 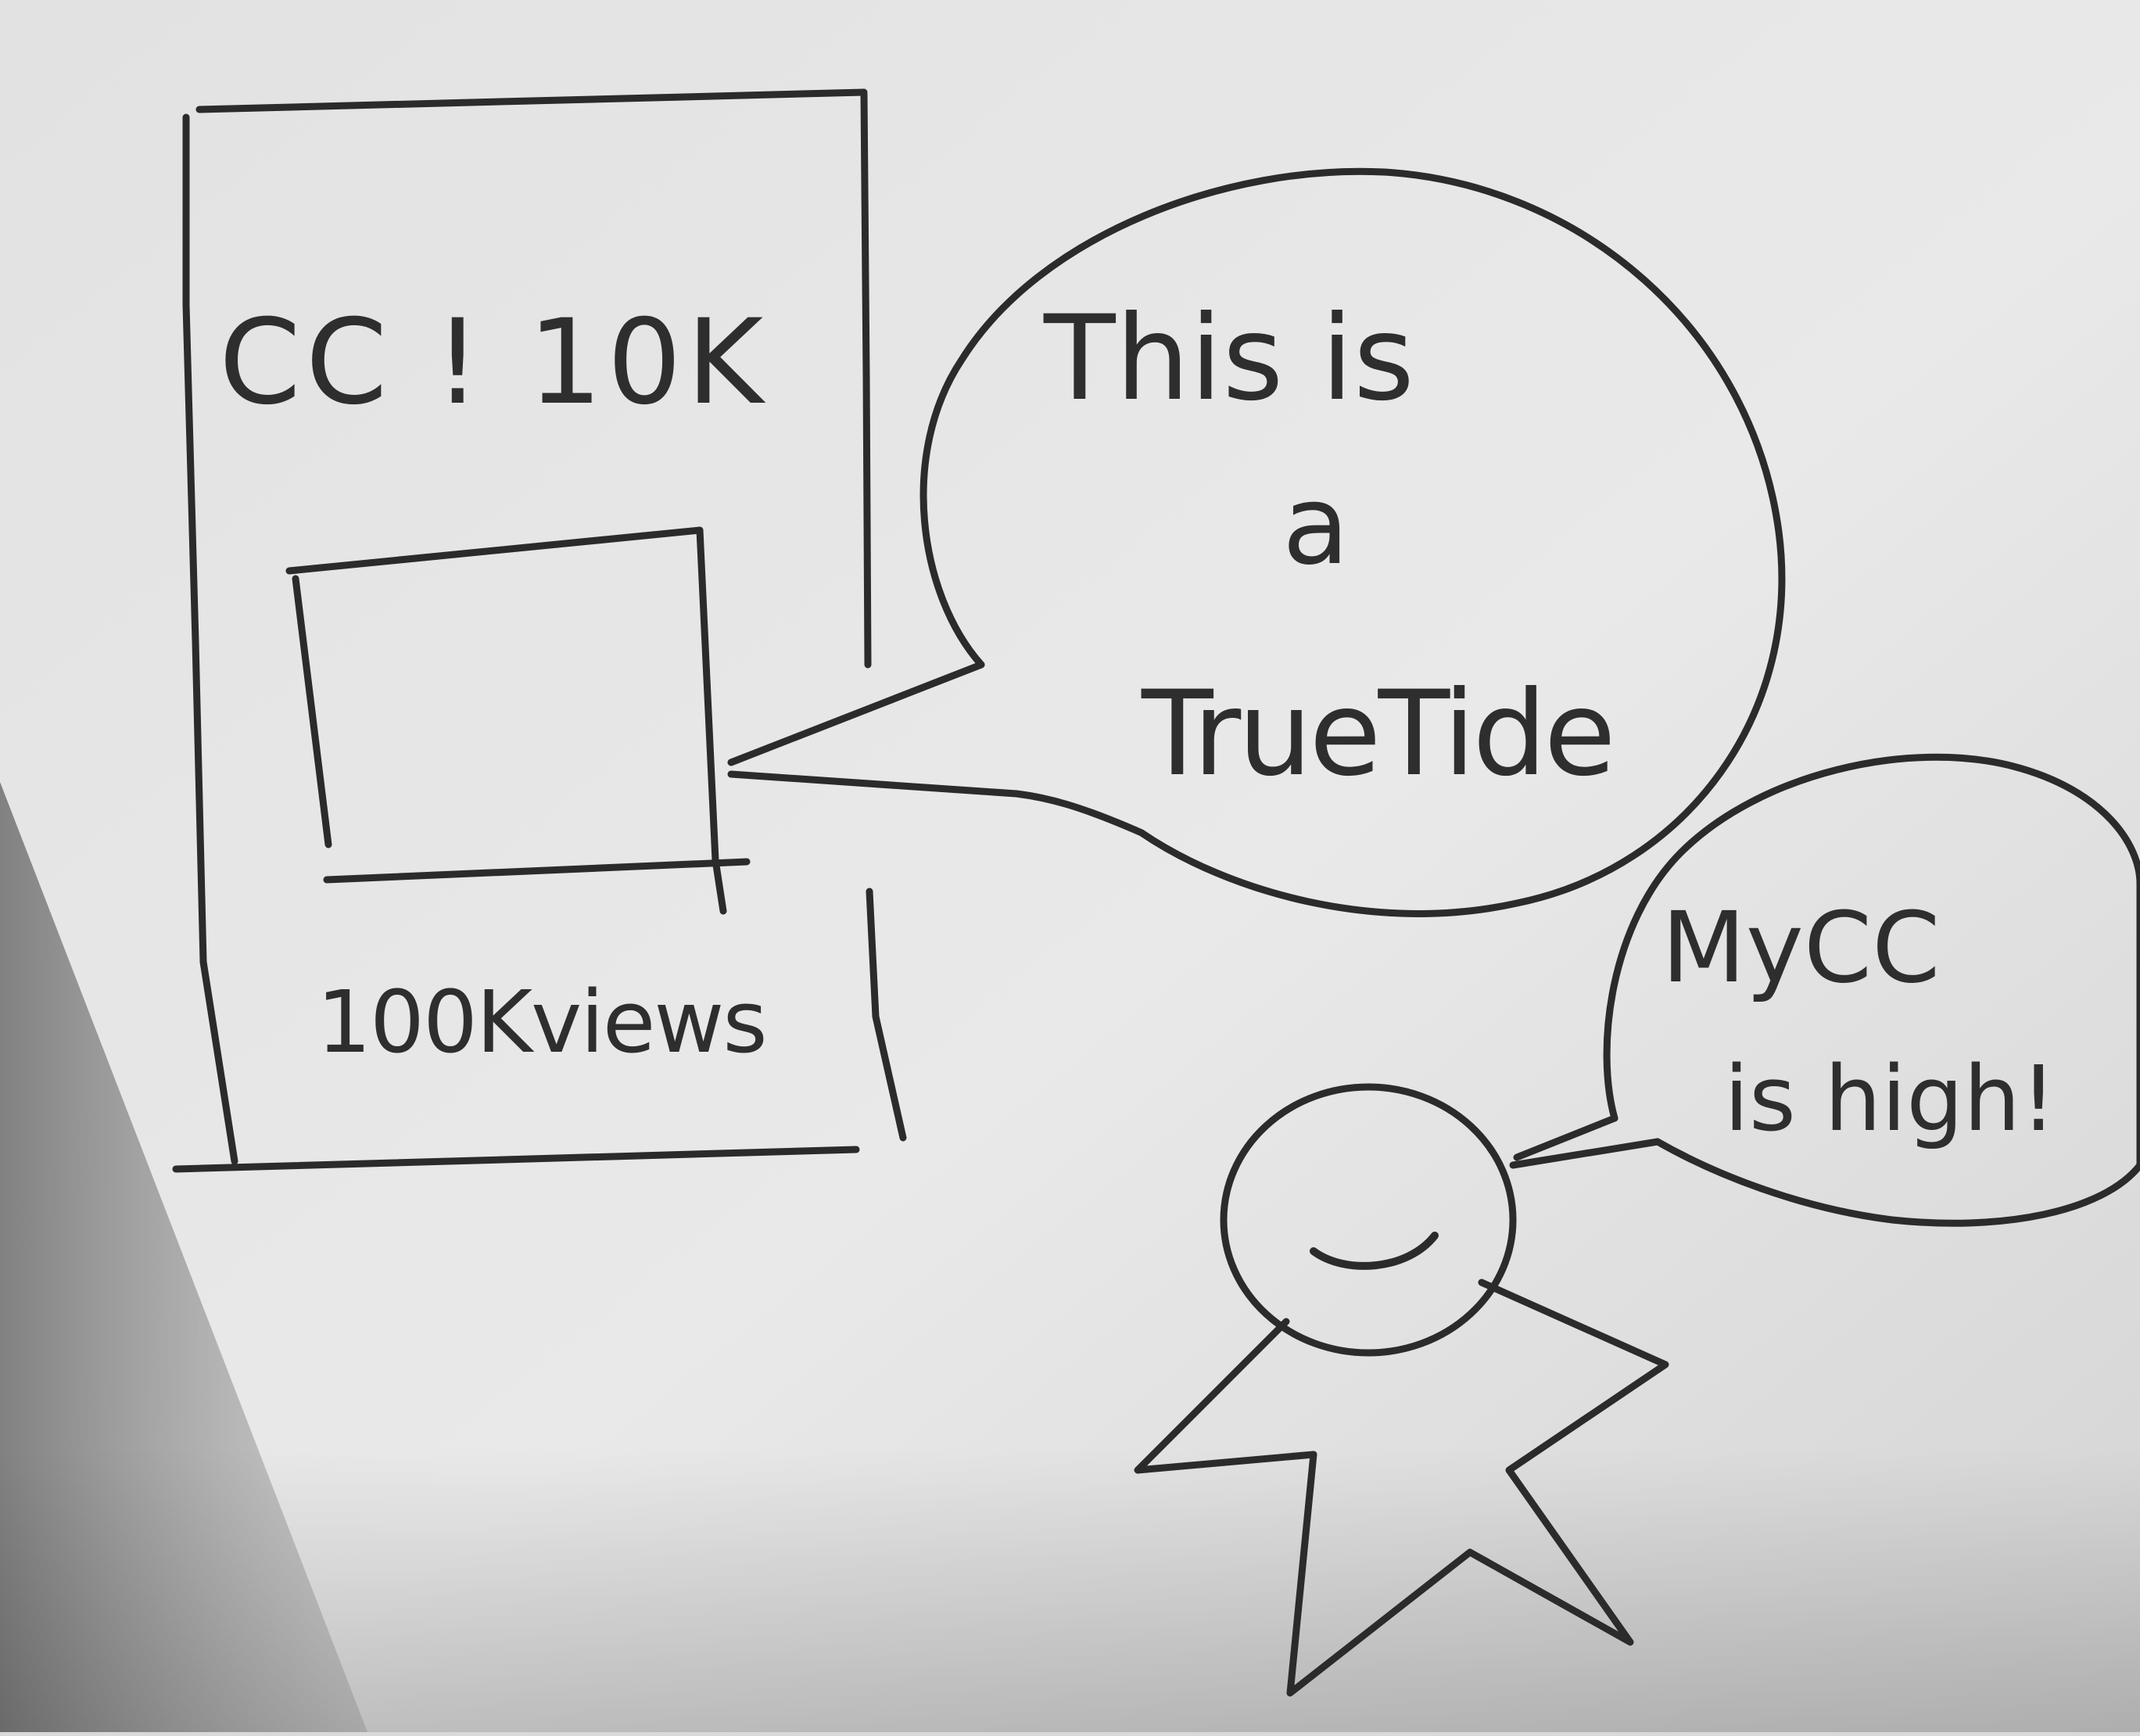 What do you see at coordinates (1890, 1099) in the screenshot?
I see `small-bubble-line-2: is high!` at bounding box center [1890, 1099].